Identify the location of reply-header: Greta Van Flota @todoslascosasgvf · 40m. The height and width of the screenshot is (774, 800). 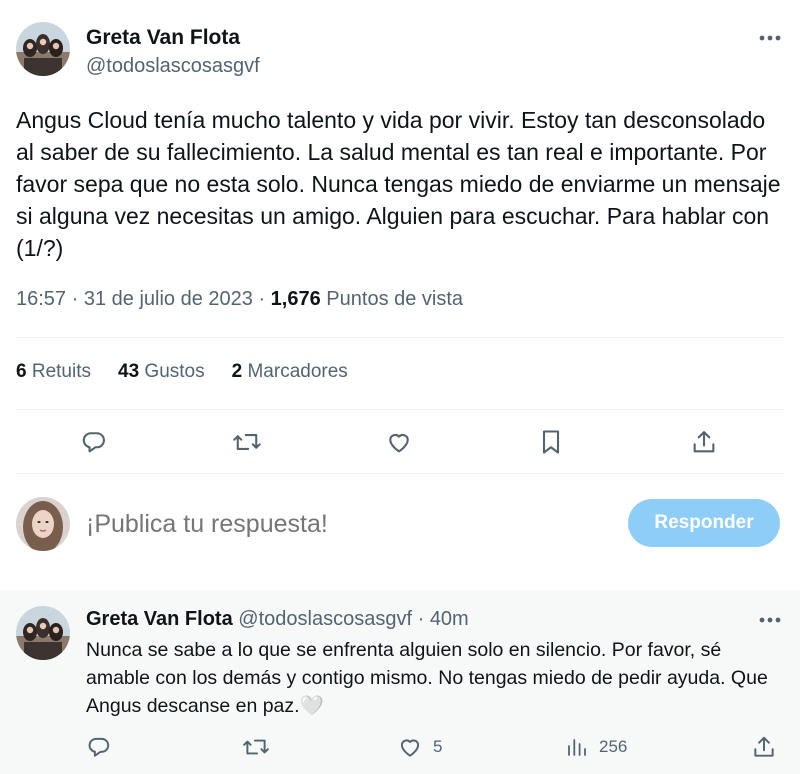
(277, 619).